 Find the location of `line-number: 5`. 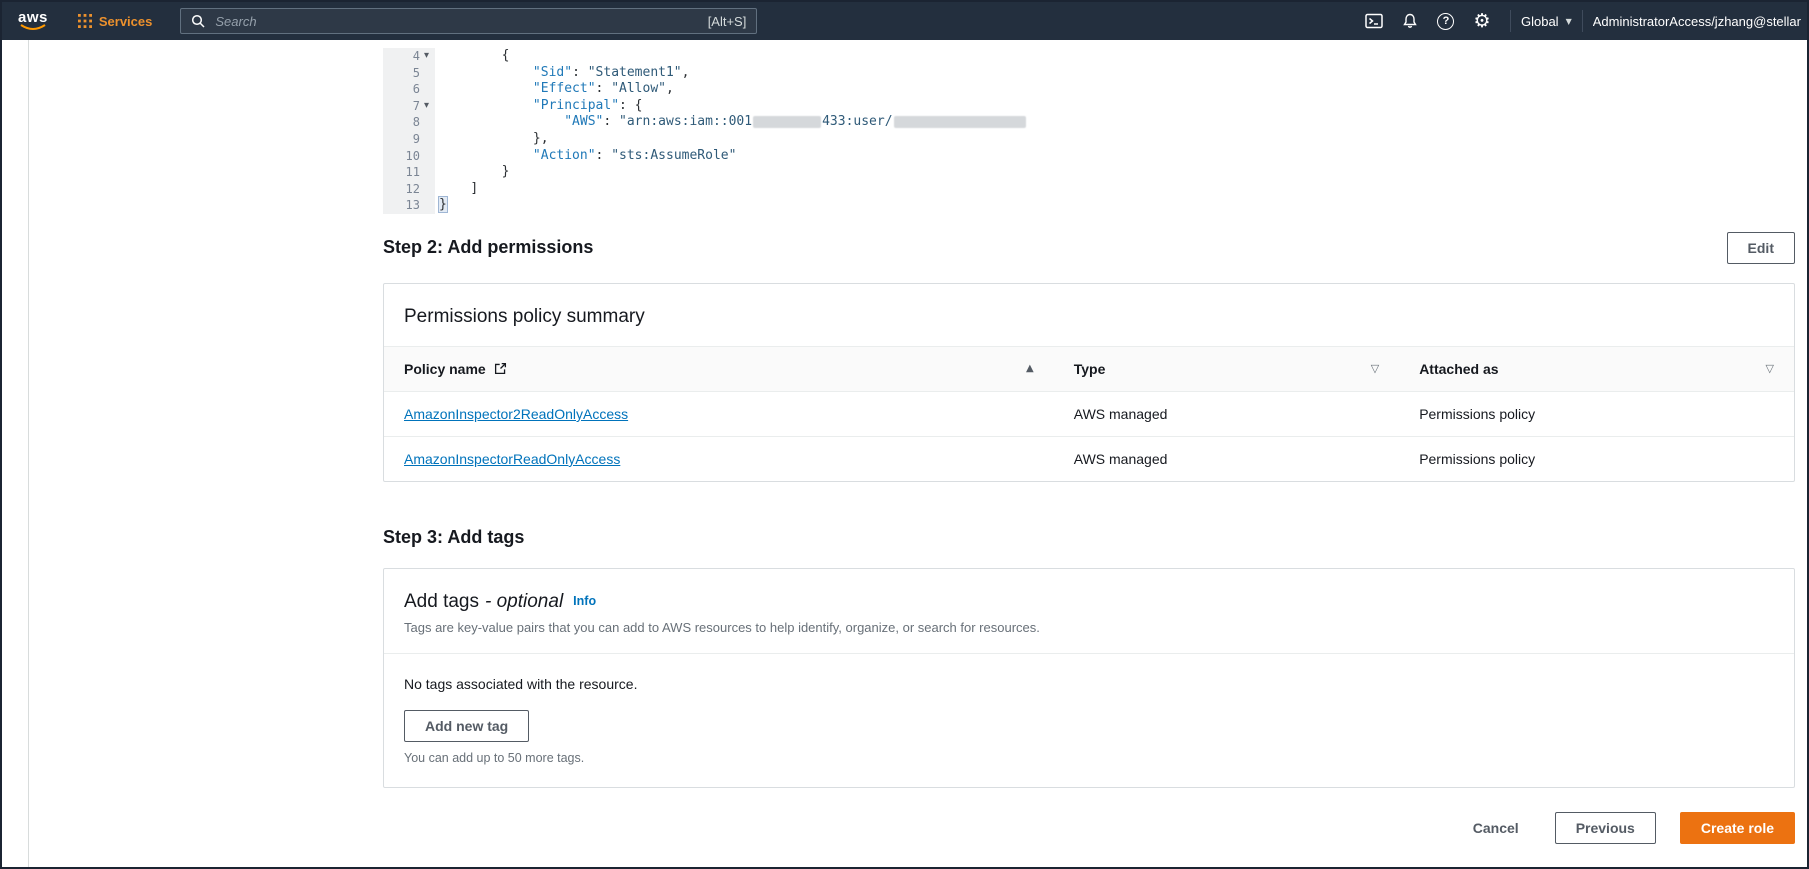

line-number: 5 is located at coordinates (416, 72).